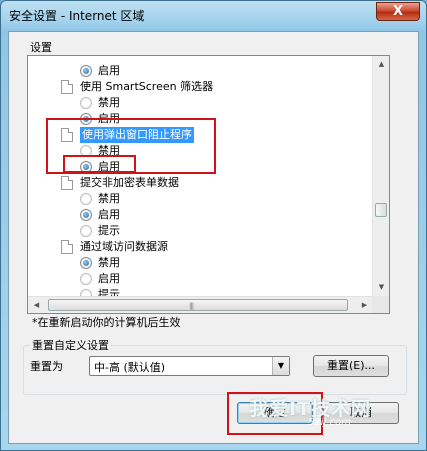 The image size is (427, 451). Describe the element at coordinates (198, 183) in the screenshot. I see `setting-category: 提交非加密表单数据` at that location.